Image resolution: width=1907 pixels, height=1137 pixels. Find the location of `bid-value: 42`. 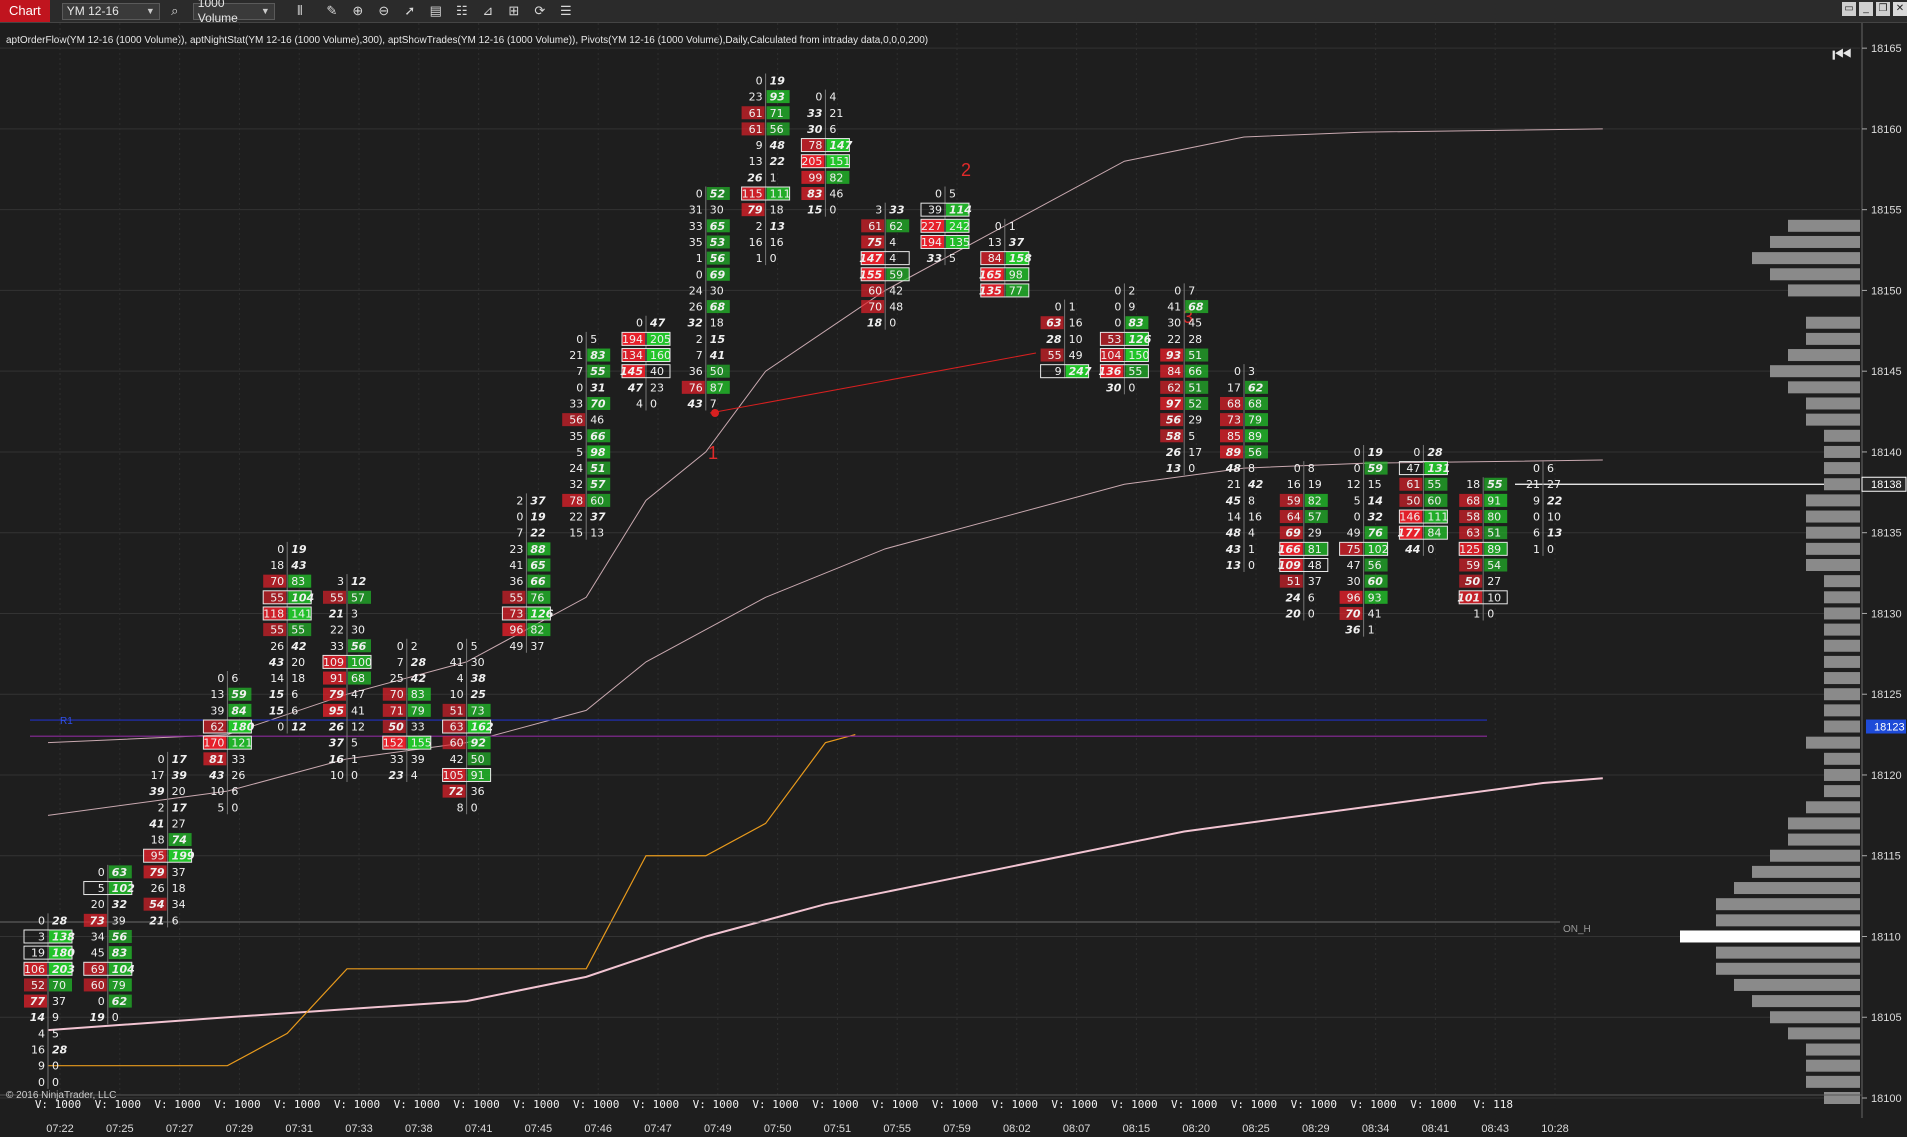

bid-value: 42 is located at coordinates (457, 759).